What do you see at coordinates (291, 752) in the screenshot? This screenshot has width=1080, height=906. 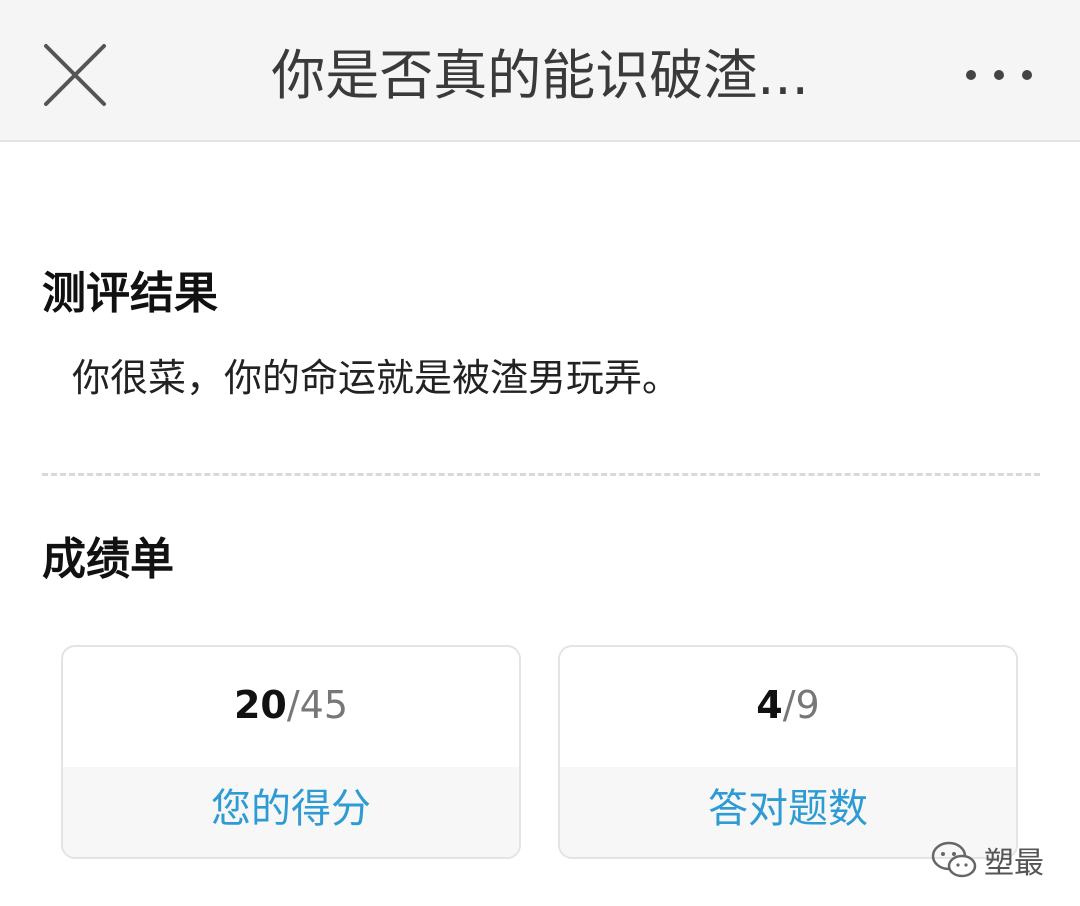 I see `score-card: 20/45 您的得分` at bounding box center [291, 752].